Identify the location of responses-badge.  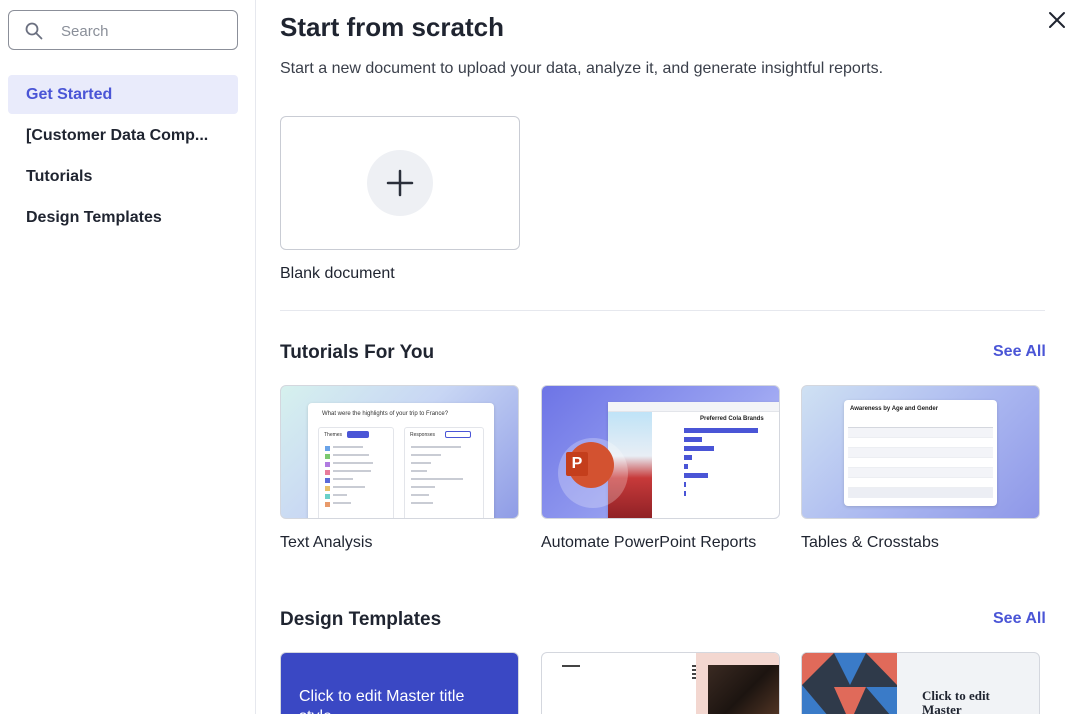
(458, 434).